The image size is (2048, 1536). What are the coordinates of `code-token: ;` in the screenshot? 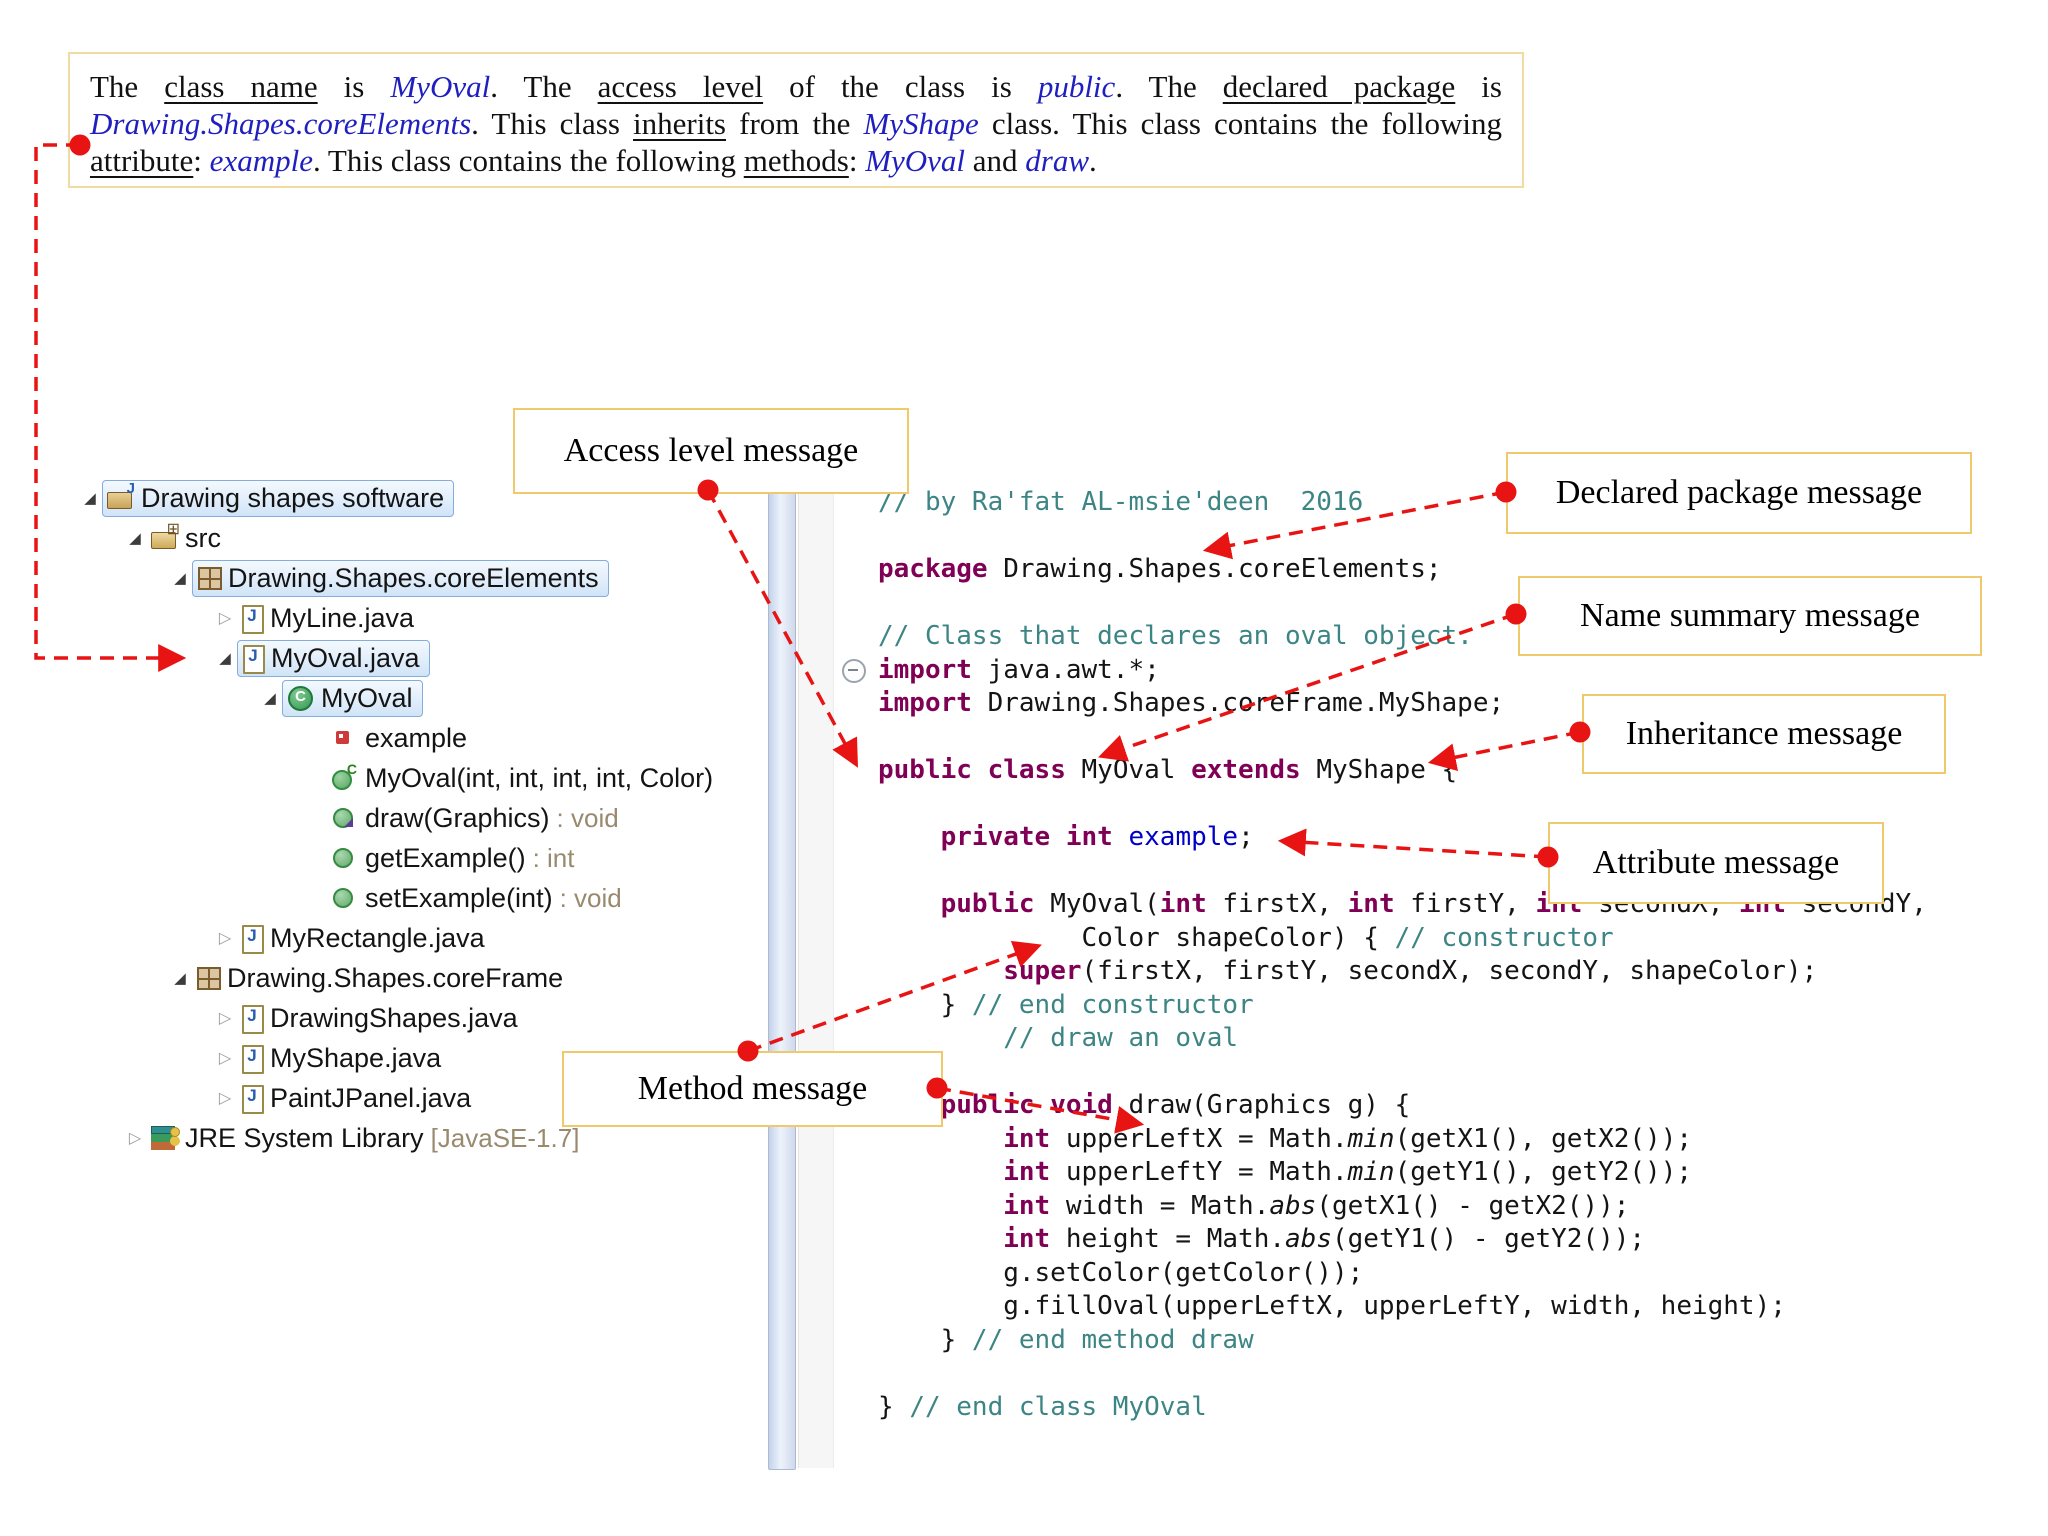 It's located at (1246, 837).